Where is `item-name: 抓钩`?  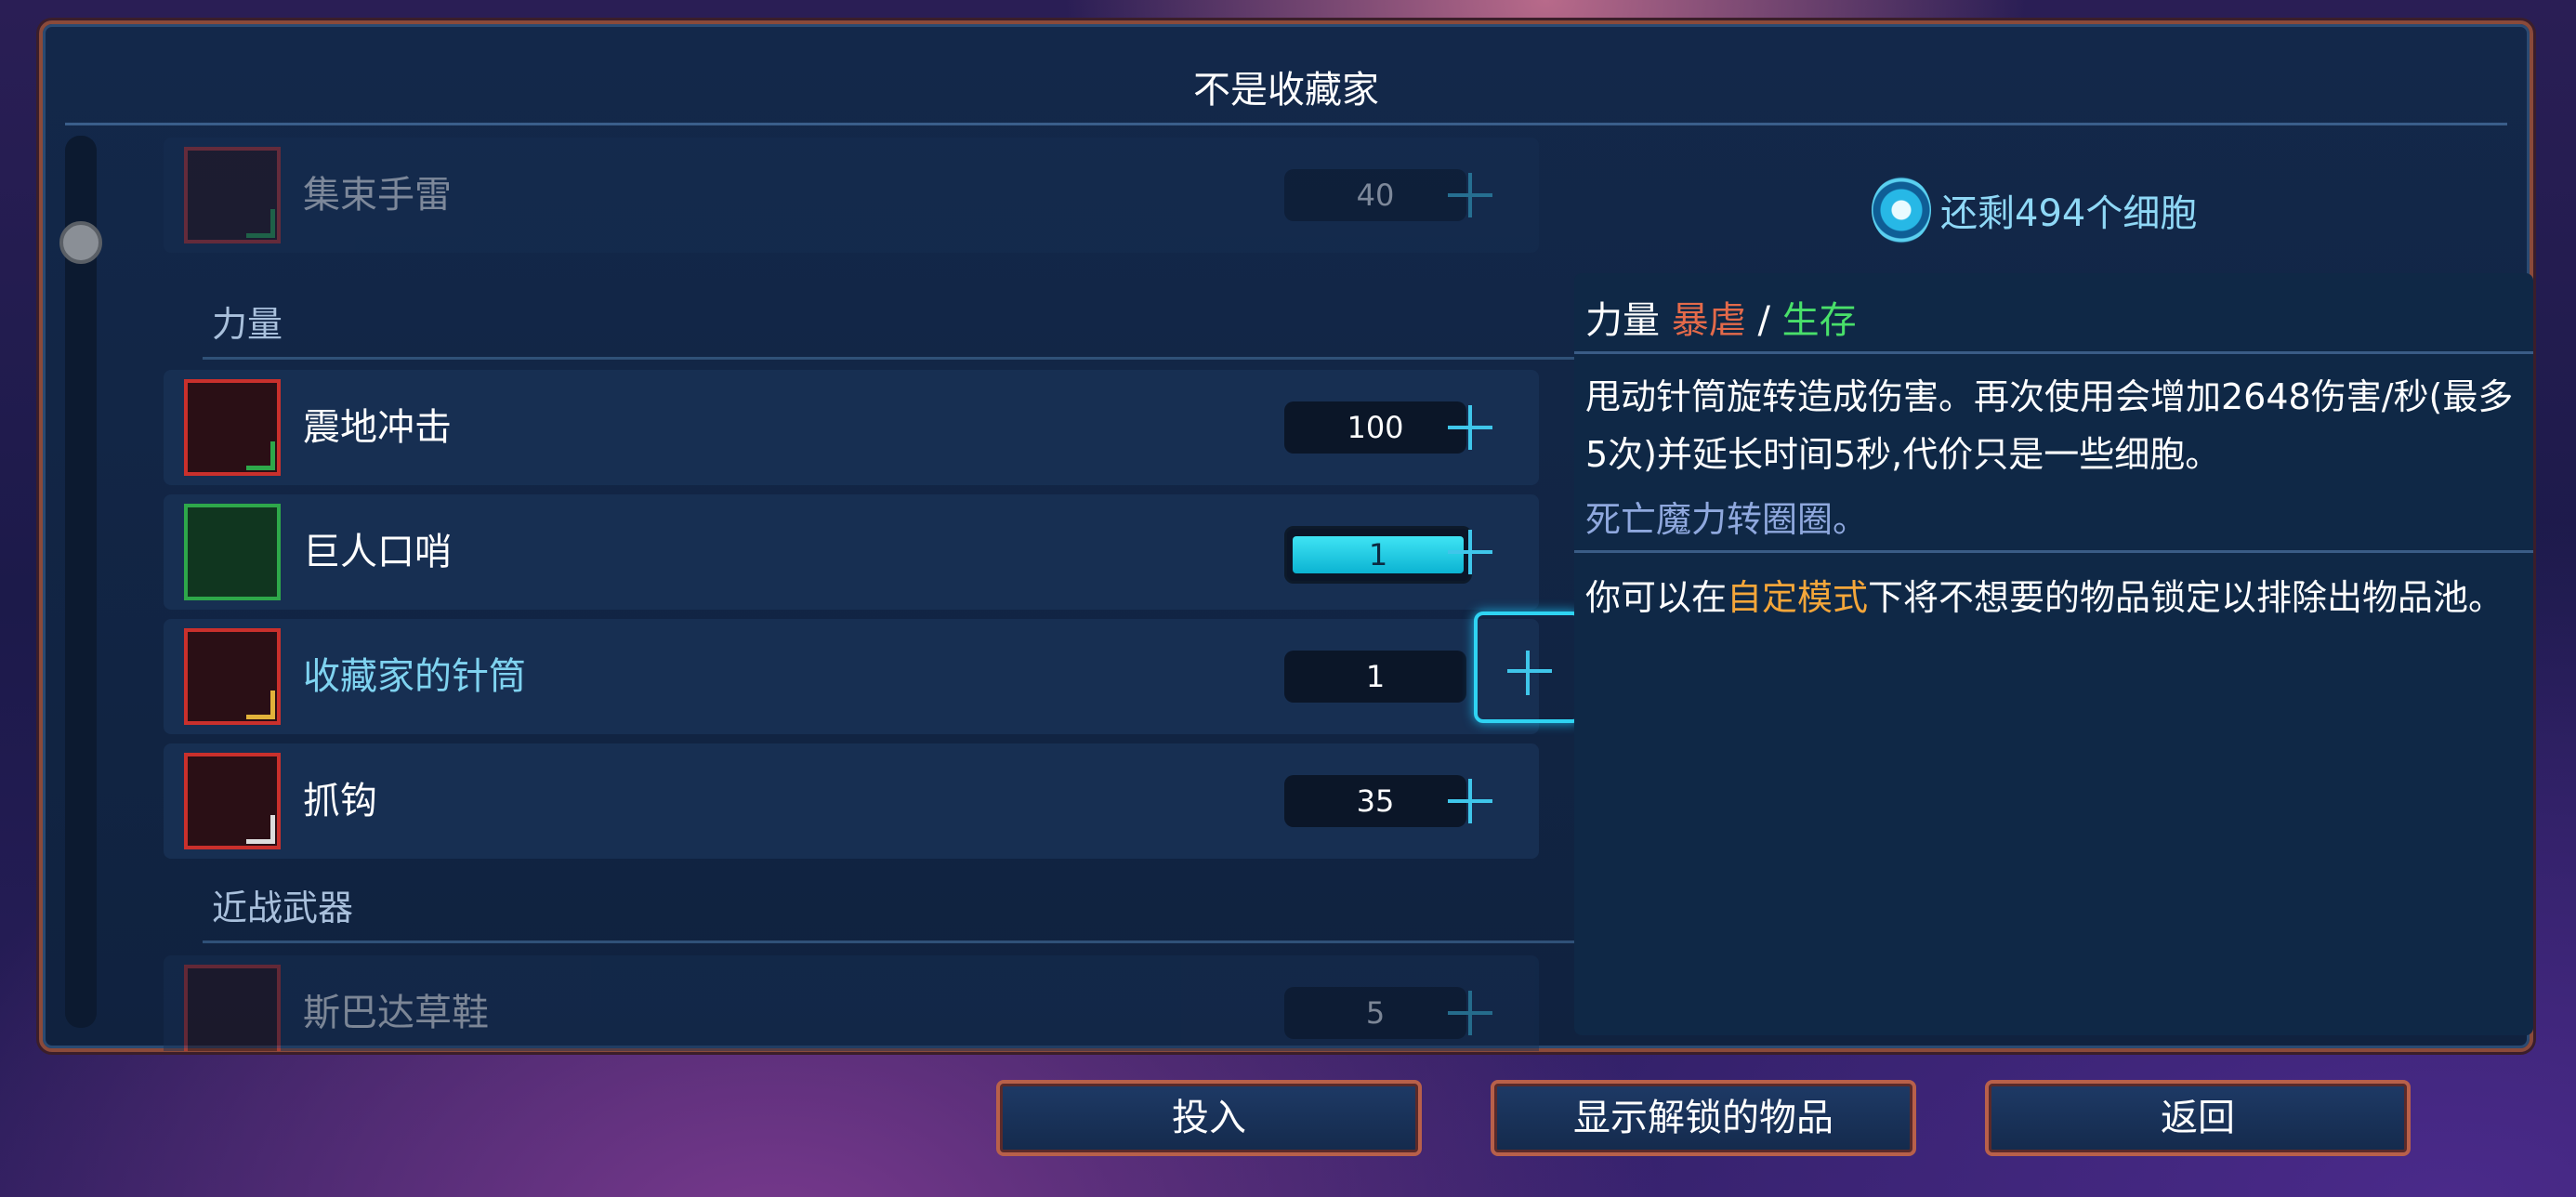
item-name: 抓钩 is located at coordinates (340, 801).